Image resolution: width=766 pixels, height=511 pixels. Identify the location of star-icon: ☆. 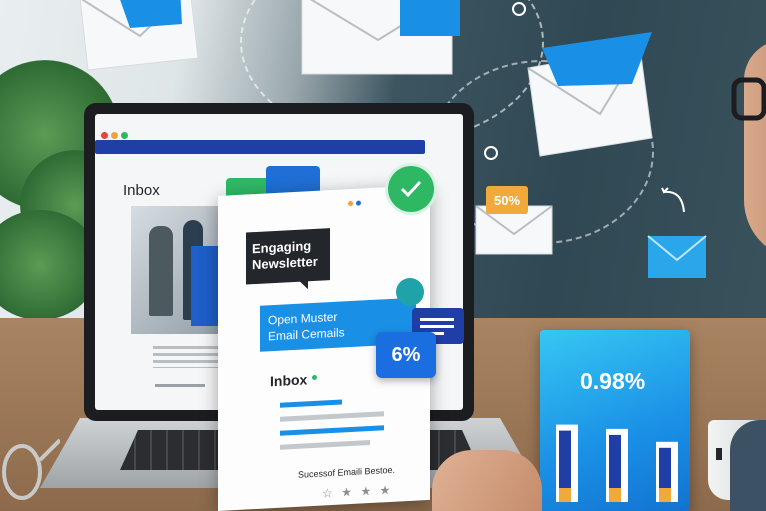
(327, 493).